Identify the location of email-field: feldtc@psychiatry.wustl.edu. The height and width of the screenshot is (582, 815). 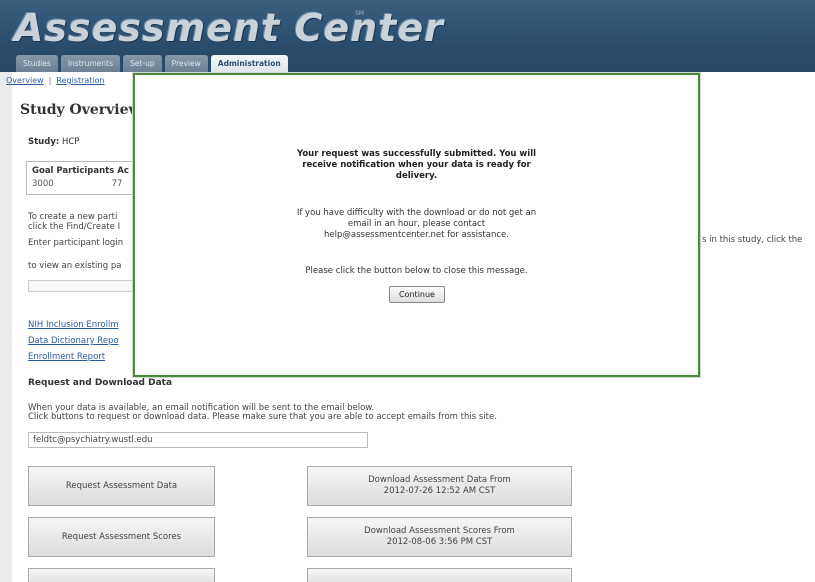
(198, 440).